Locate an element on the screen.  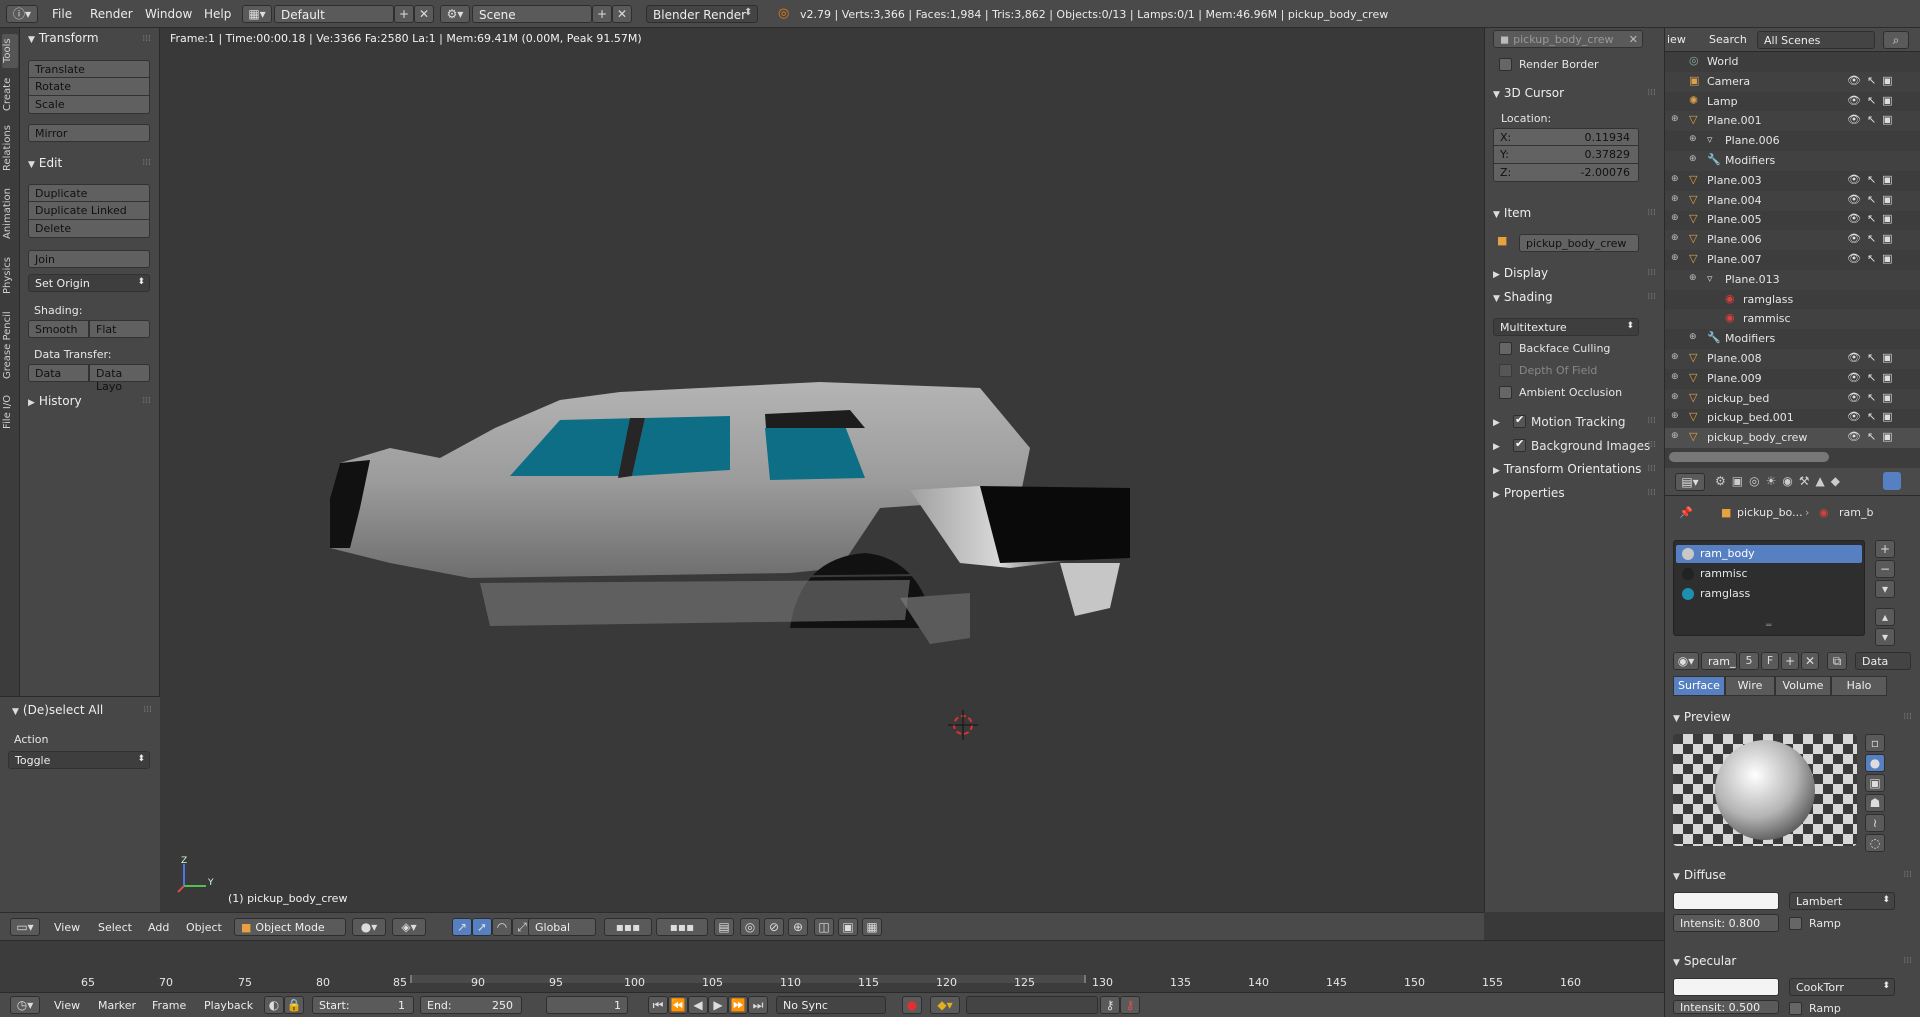
delete-keyframe-icon: ⚷ is located at coordinates (1130, 1005).